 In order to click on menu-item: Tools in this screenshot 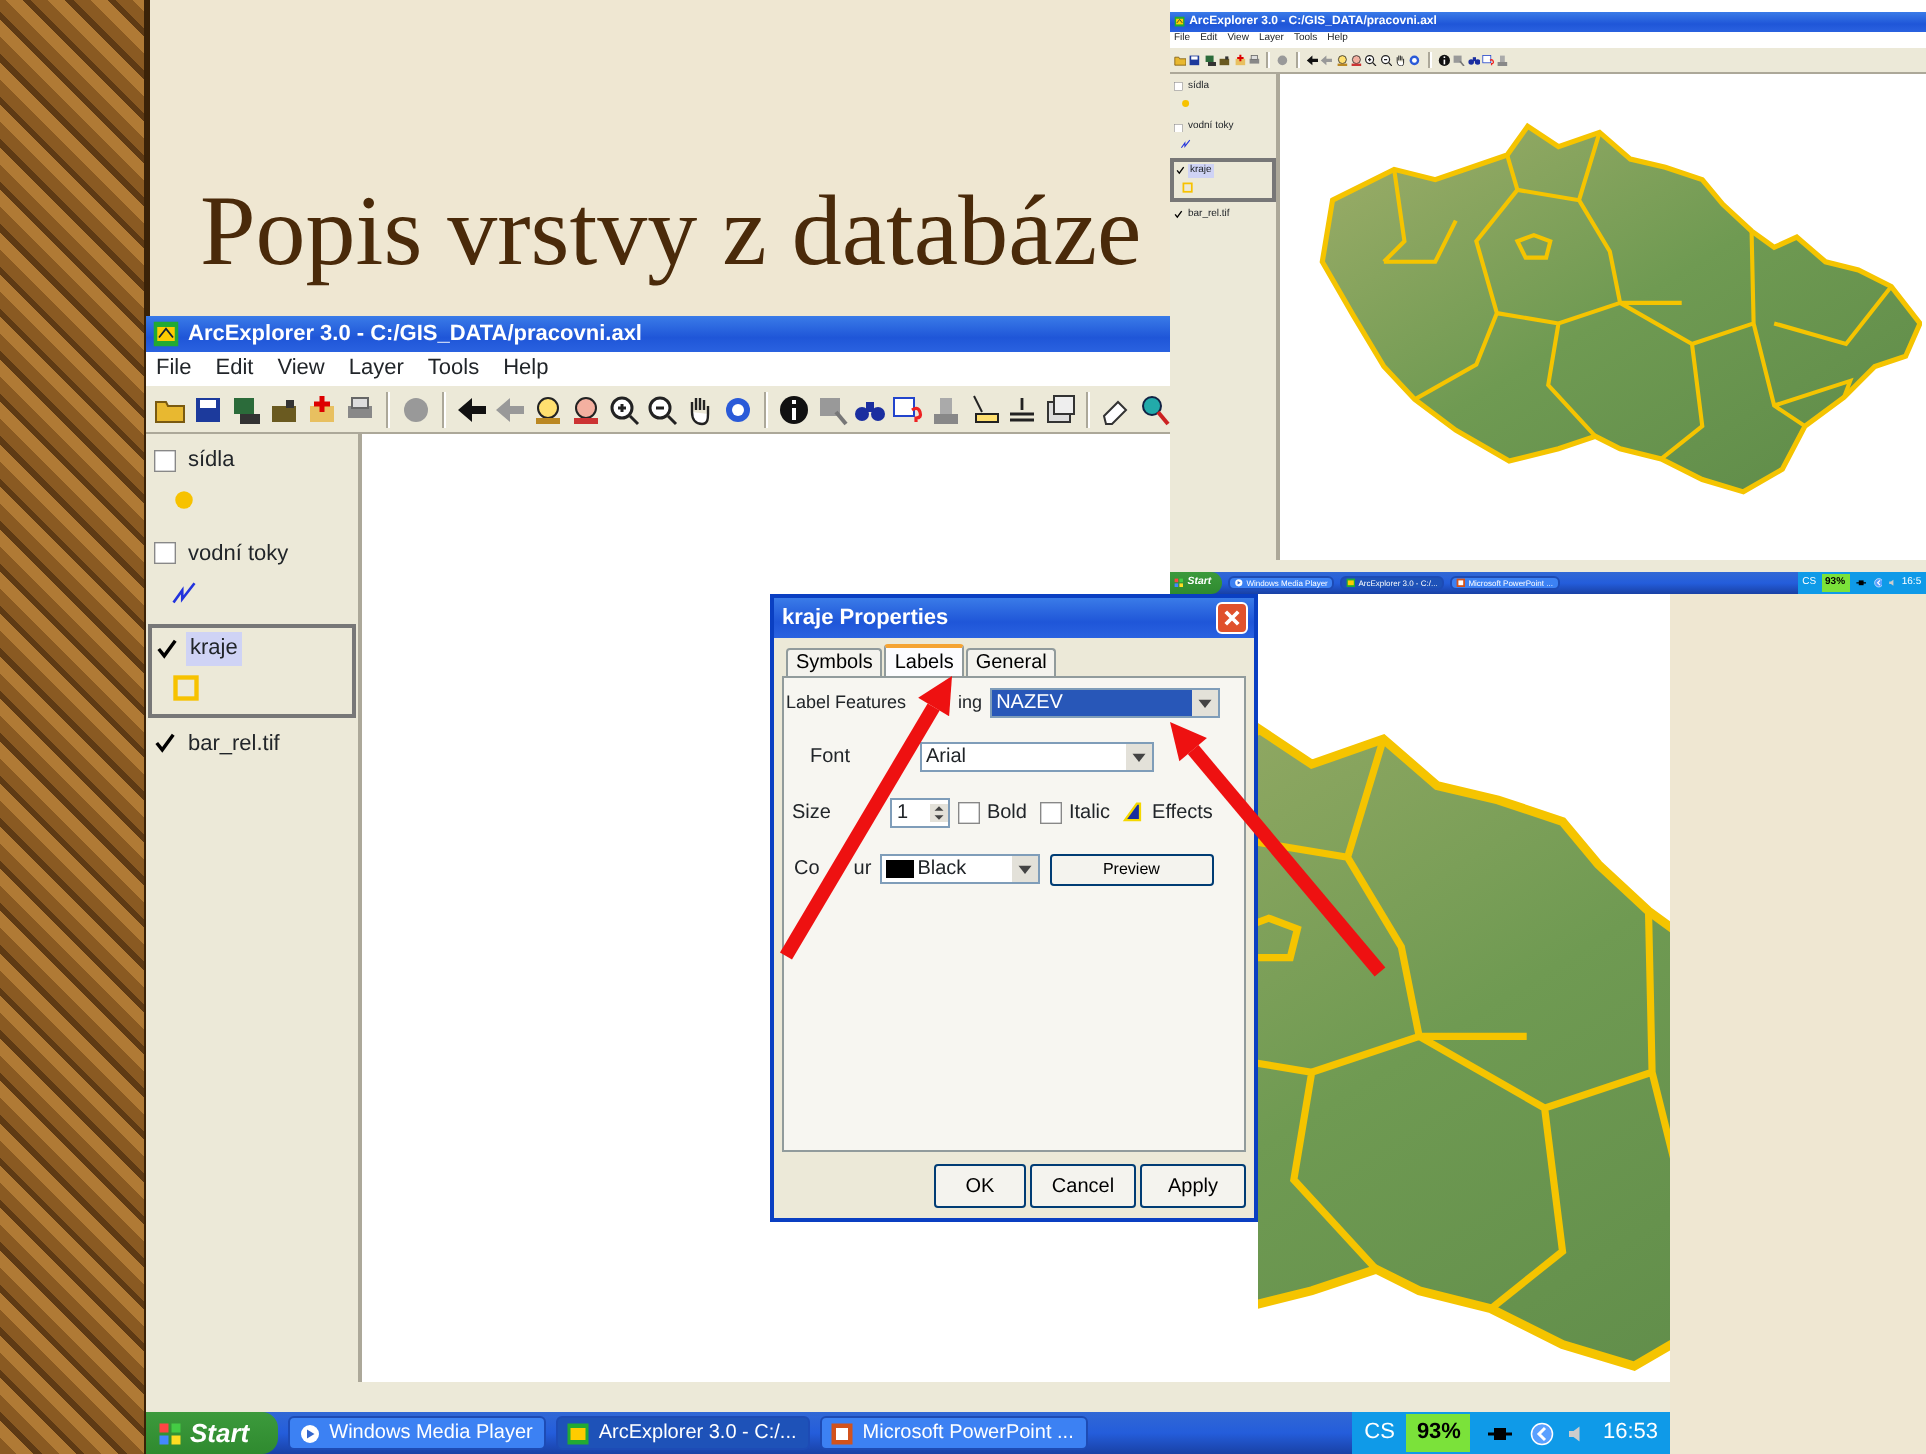, I will do `click(453, 369)`.